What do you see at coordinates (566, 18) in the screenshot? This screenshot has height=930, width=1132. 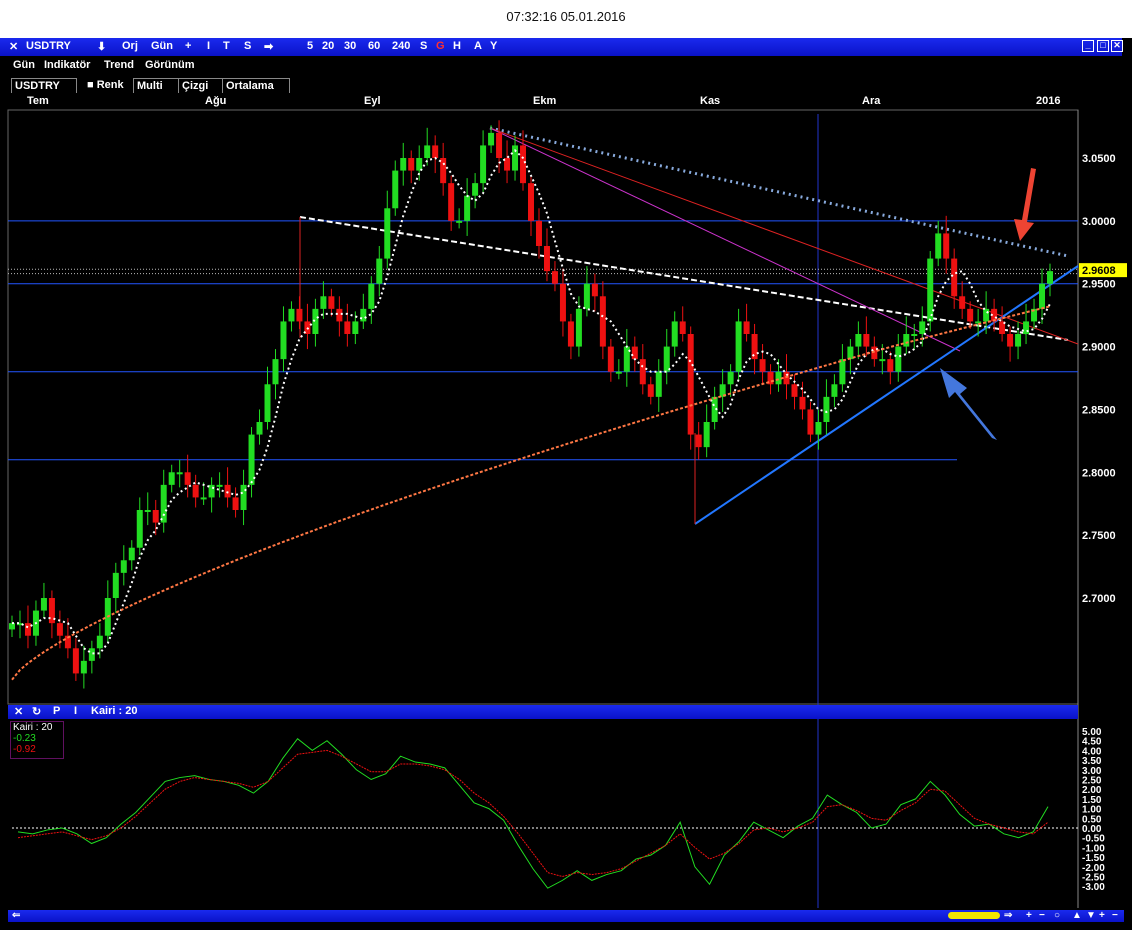 I see `clock-timestamp: 07:32:16 05.01.2016` at bounding box center [566, 18].